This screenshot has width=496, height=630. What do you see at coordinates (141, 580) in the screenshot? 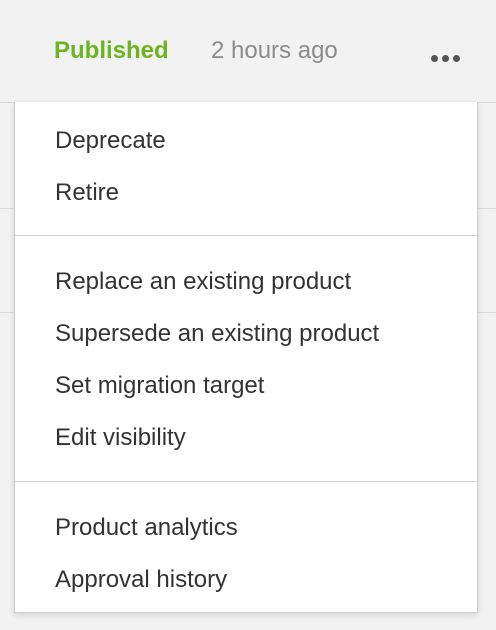
I see `menu-item-approval-history: Approval history` at bounding box center [141, 580].